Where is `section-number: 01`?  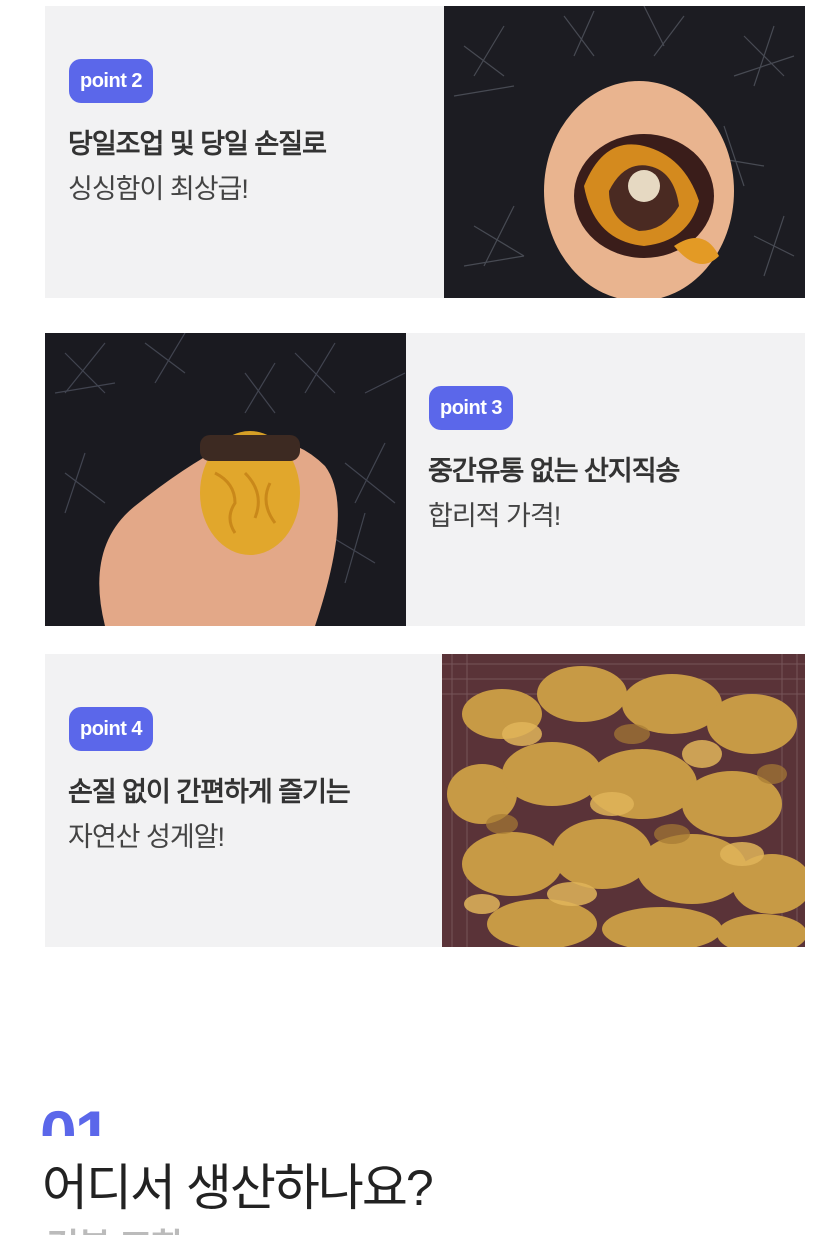
section-number: 01 is located at coordinates (75, 1116).